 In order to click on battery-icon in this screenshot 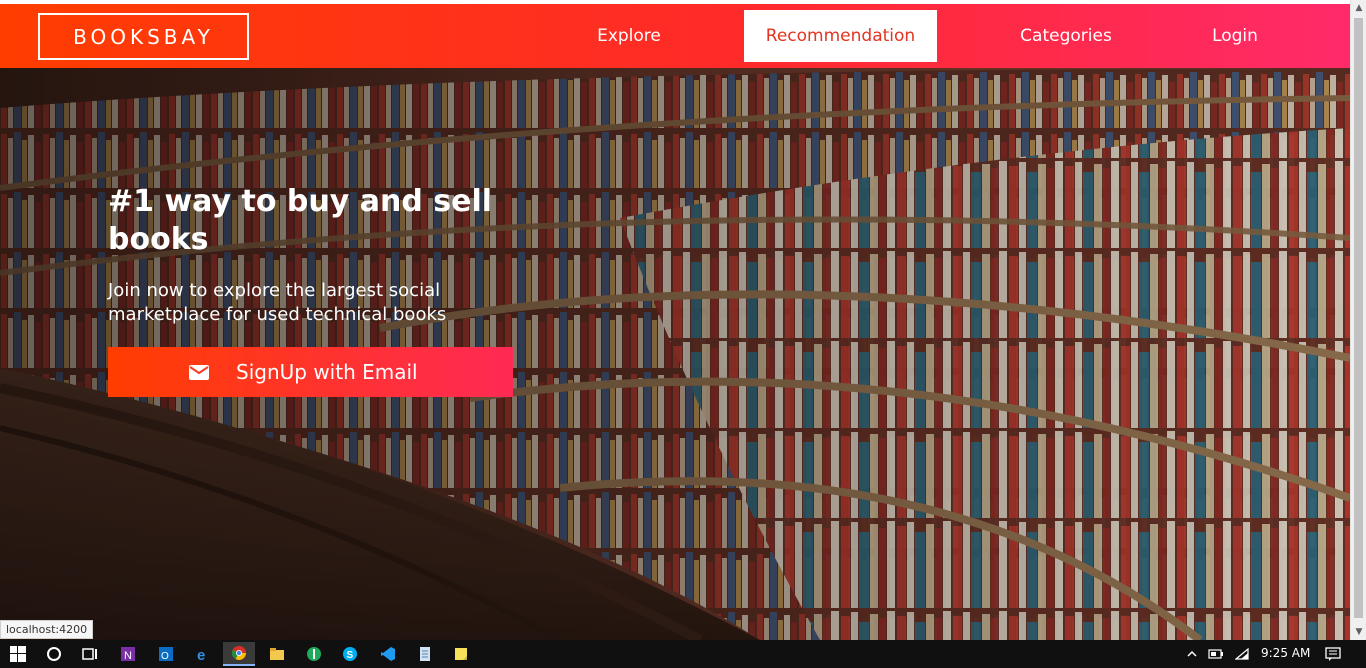, I will do `click(1216, 654)`.